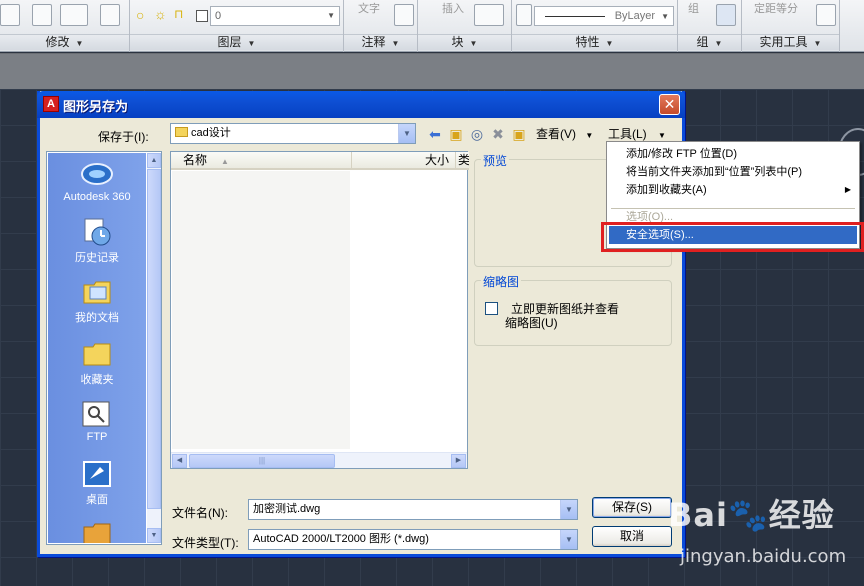  I want to click on match-properties-icon, so click(524, 15).